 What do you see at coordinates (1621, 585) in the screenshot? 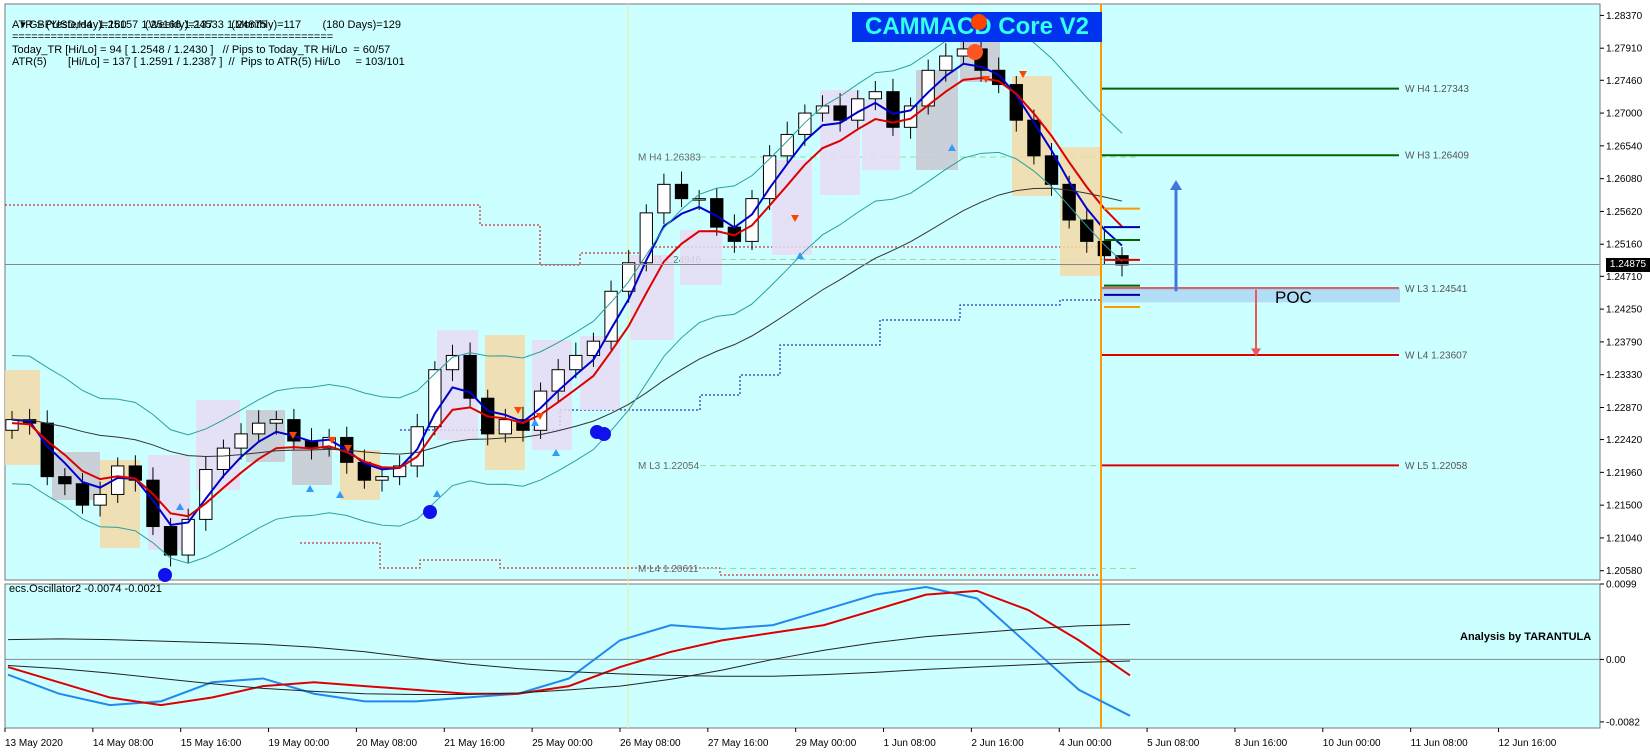
I see `osc-y-tick-label: 0.0099` at bounding box center [1621, 585].